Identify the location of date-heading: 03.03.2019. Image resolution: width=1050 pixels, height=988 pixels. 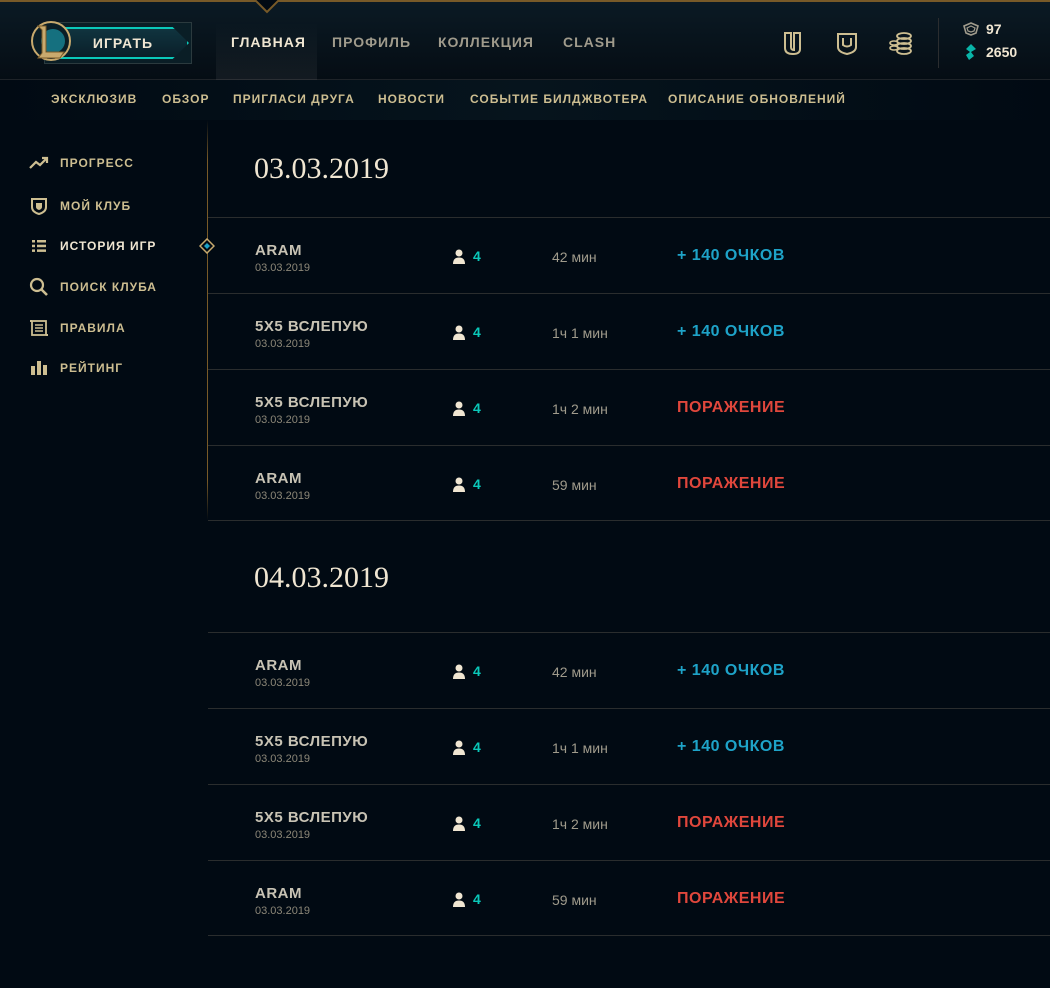
(321, 168).